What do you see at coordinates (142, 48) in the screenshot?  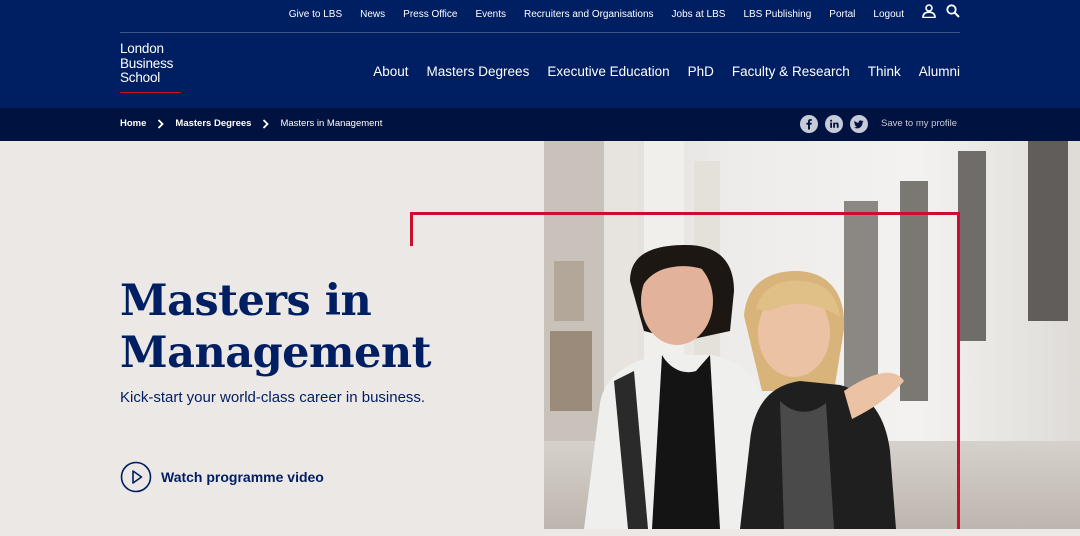 I see `logo-line: London` at bounding box center [142, 48].